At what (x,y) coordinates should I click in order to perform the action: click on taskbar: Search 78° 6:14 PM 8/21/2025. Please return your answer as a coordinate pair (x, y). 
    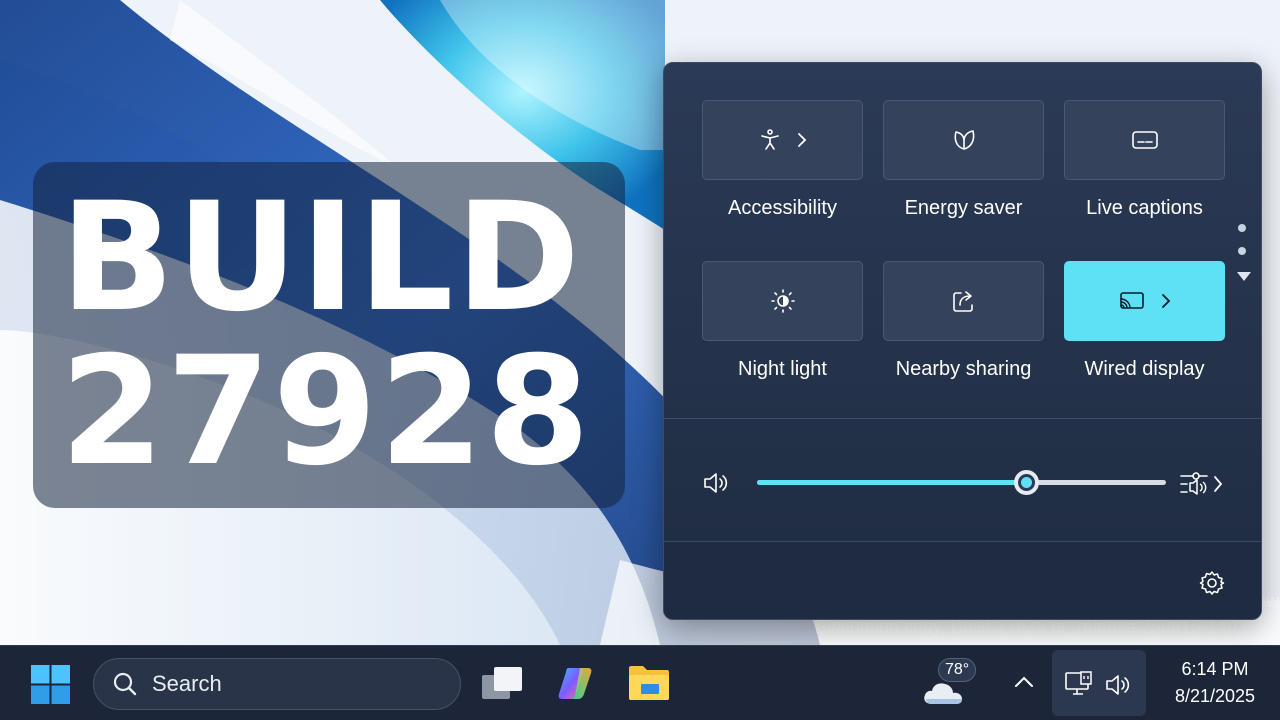
    Looking at the image, I should click on (640, 682).